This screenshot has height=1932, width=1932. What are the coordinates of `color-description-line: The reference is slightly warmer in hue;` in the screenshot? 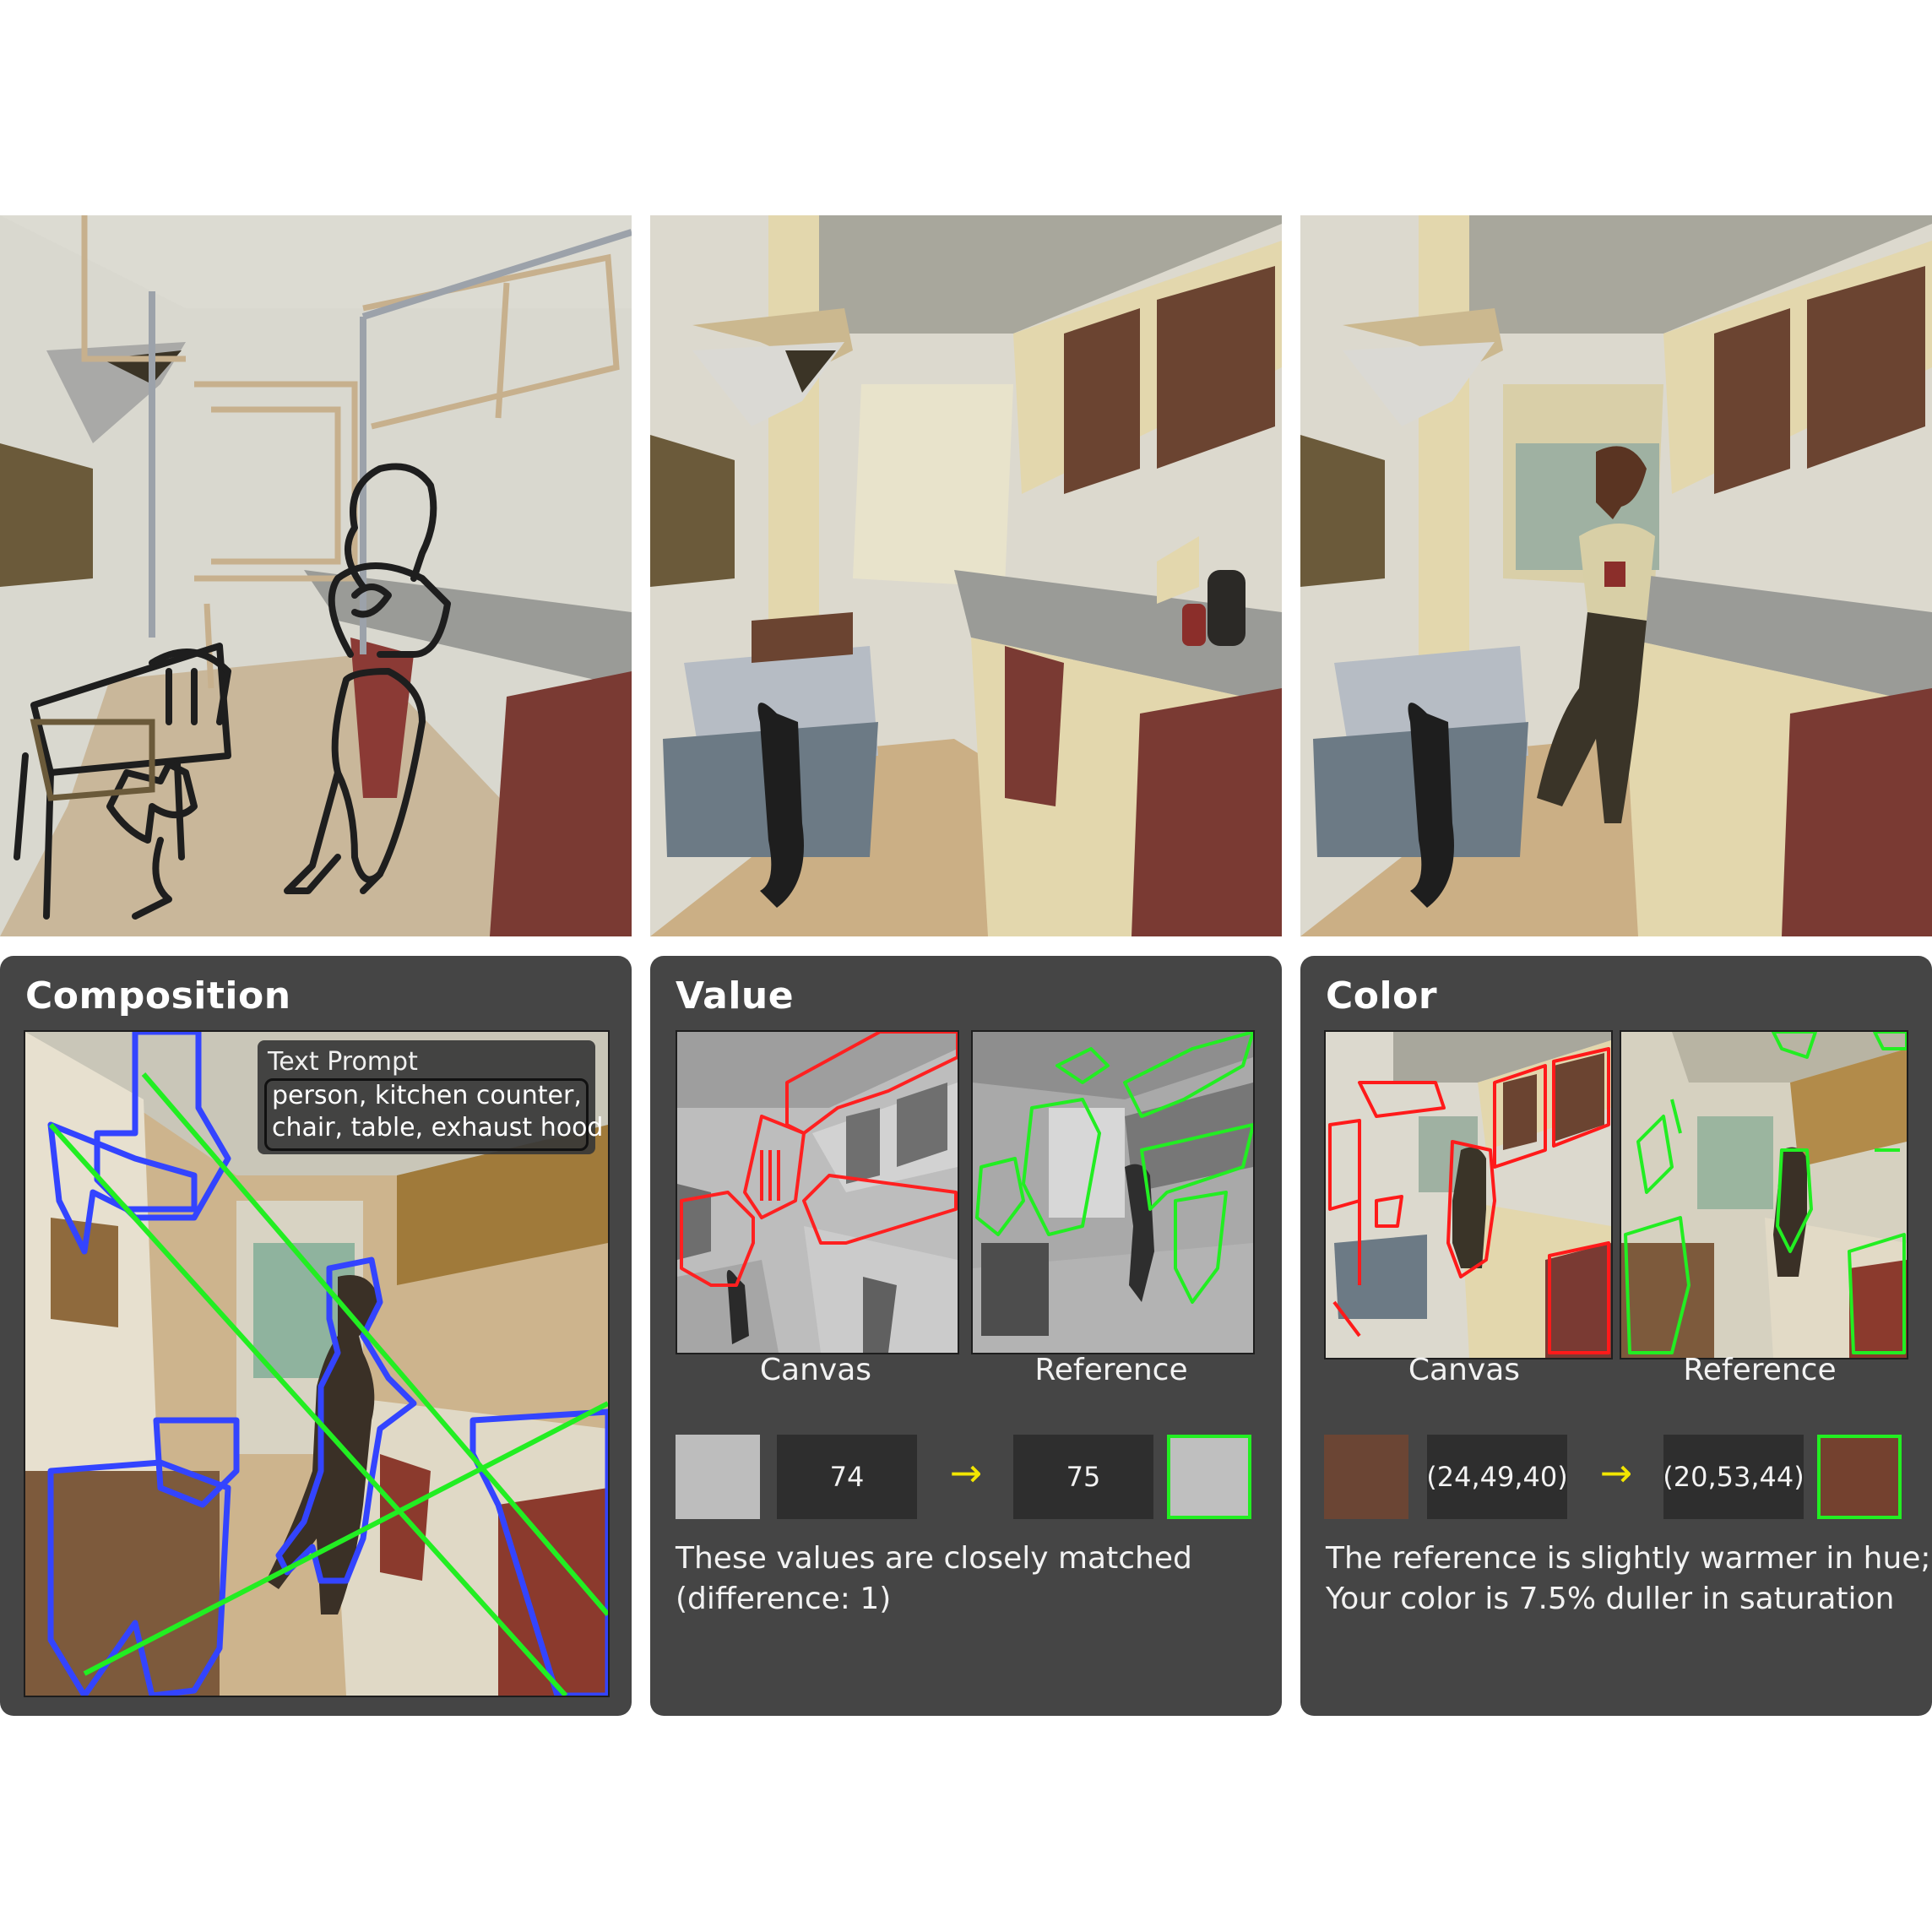 It's located at (1628, 1558).